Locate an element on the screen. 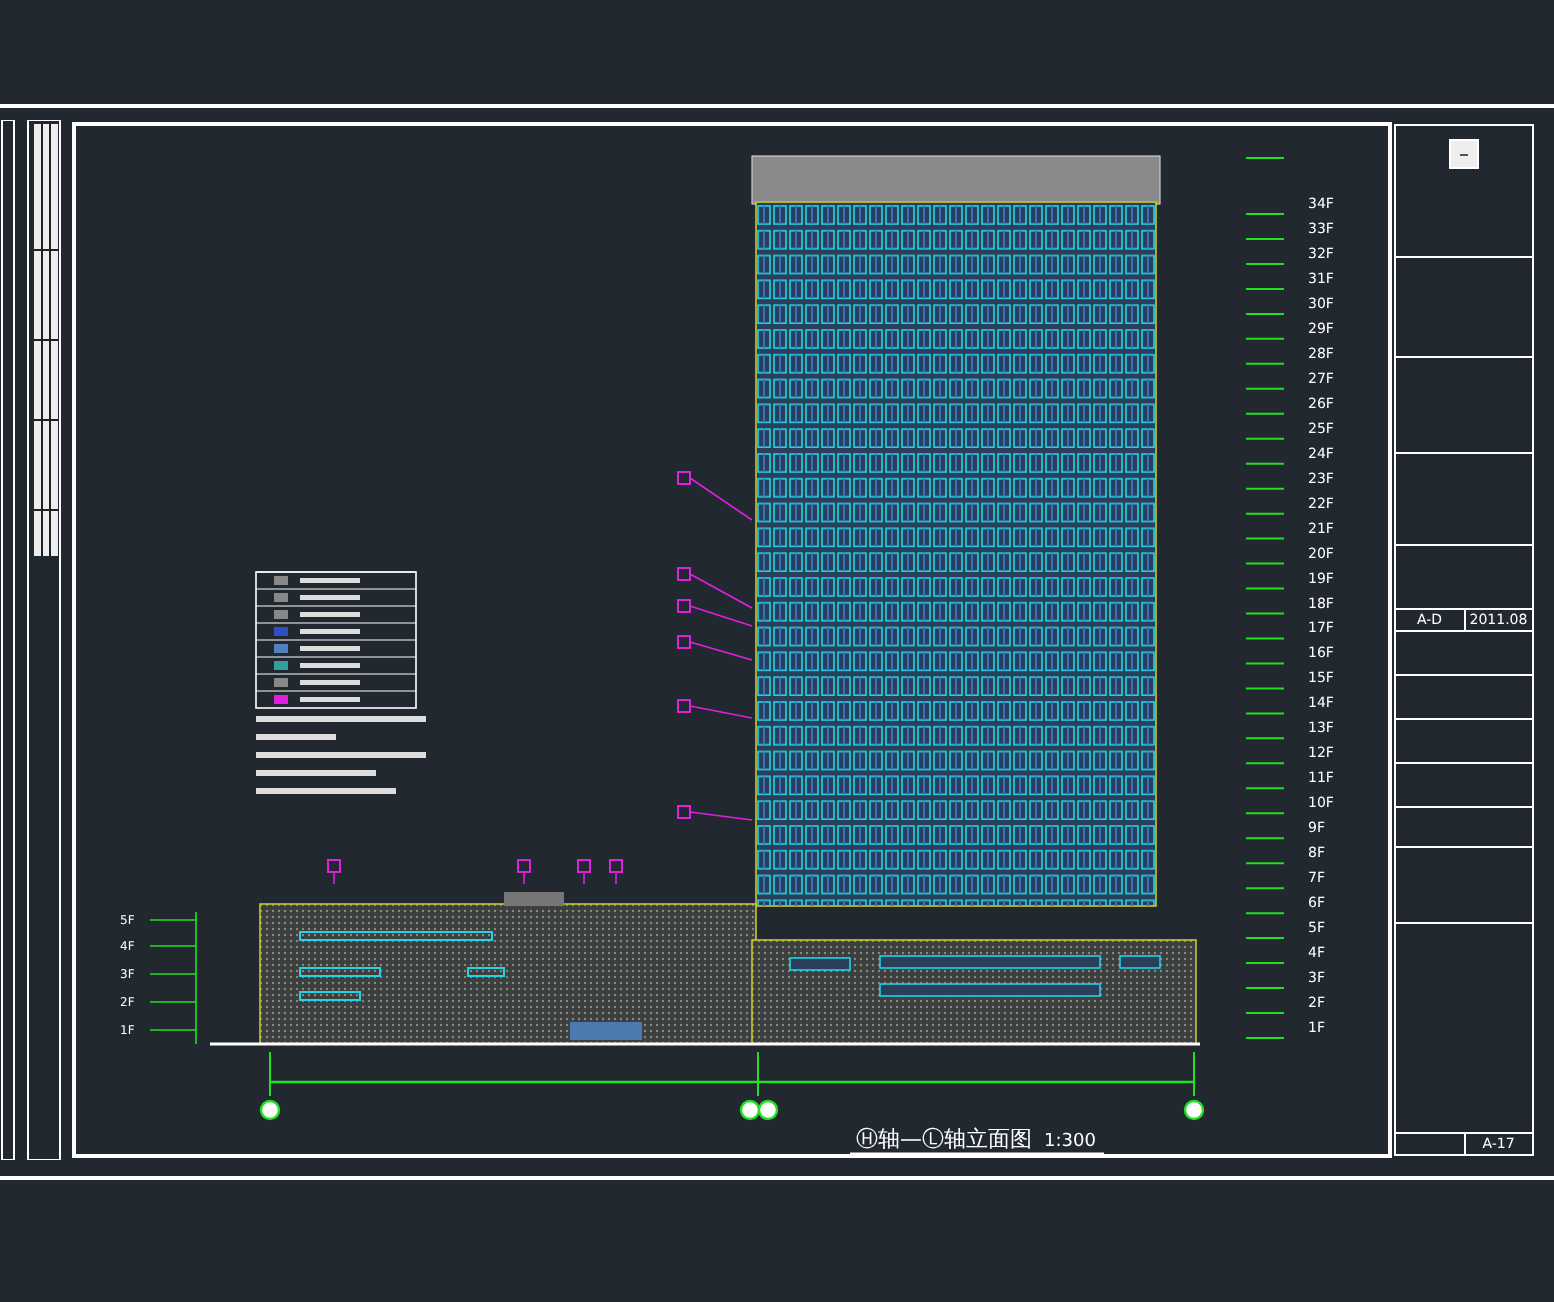 The image size is (1554, 1302). logo-icon is located at coordinates (1464, 154).